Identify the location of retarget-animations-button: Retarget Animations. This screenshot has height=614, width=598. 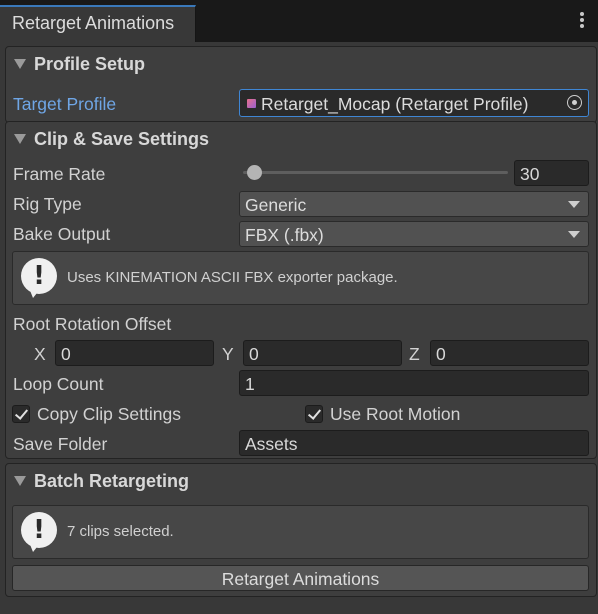
(300, 578).